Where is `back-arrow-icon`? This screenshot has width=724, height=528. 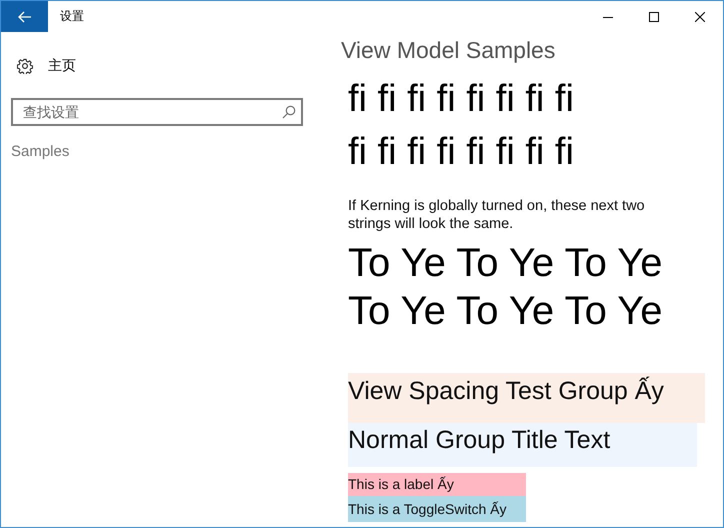 back-arrow-icon is located at coordinates (25, 16).